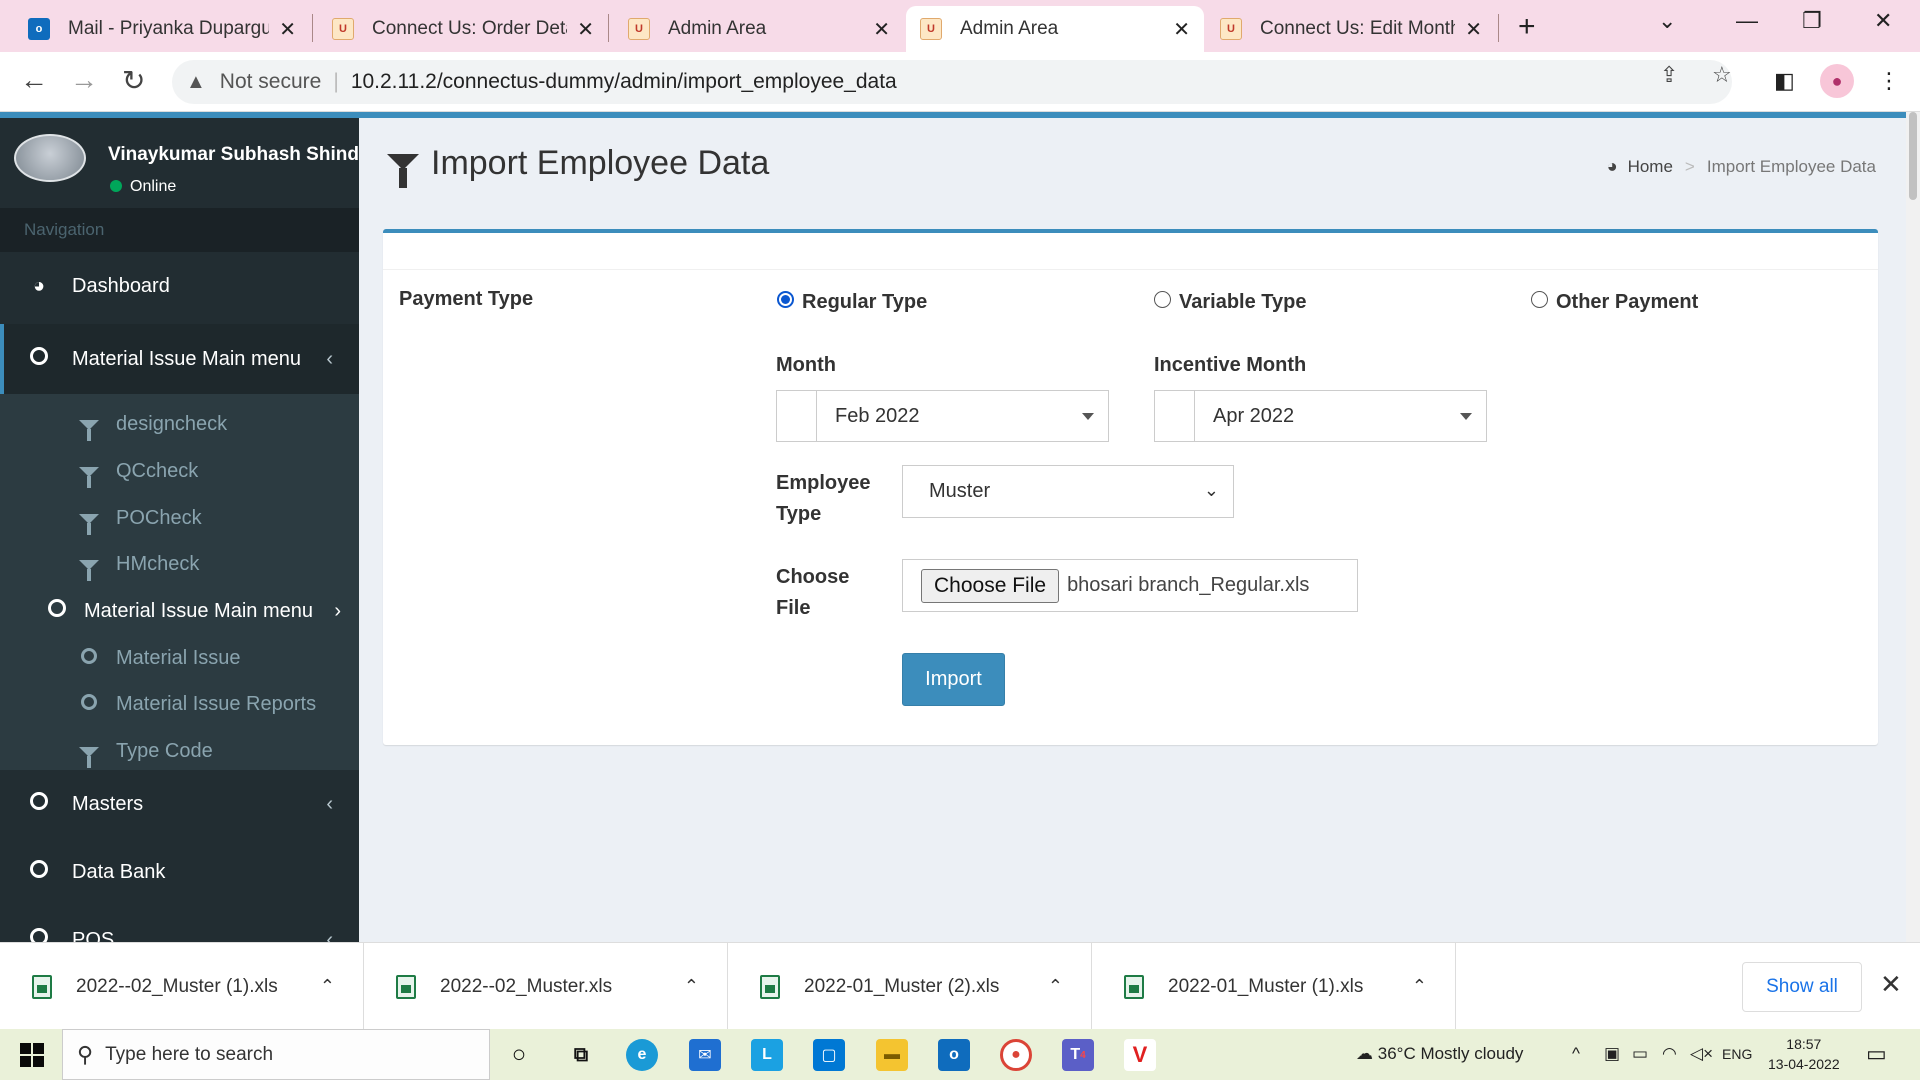 This screenshot has width=1920, height=1080. Describe the element at coordinates (1812, 21) in the screenshot. I see `restore-icon: ❐` at that location.